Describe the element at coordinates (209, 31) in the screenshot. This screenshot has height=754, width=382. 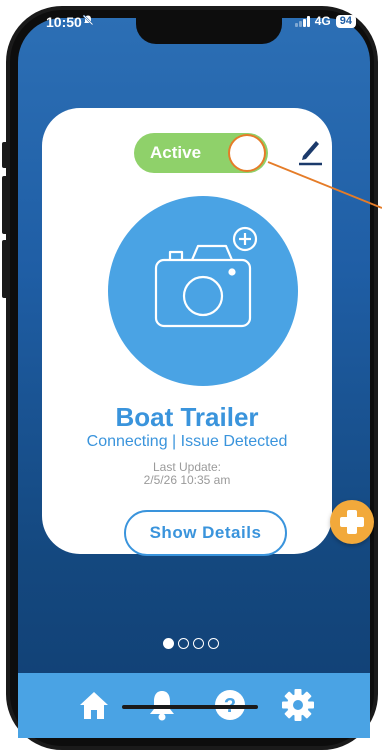
I see `notch` at that location.